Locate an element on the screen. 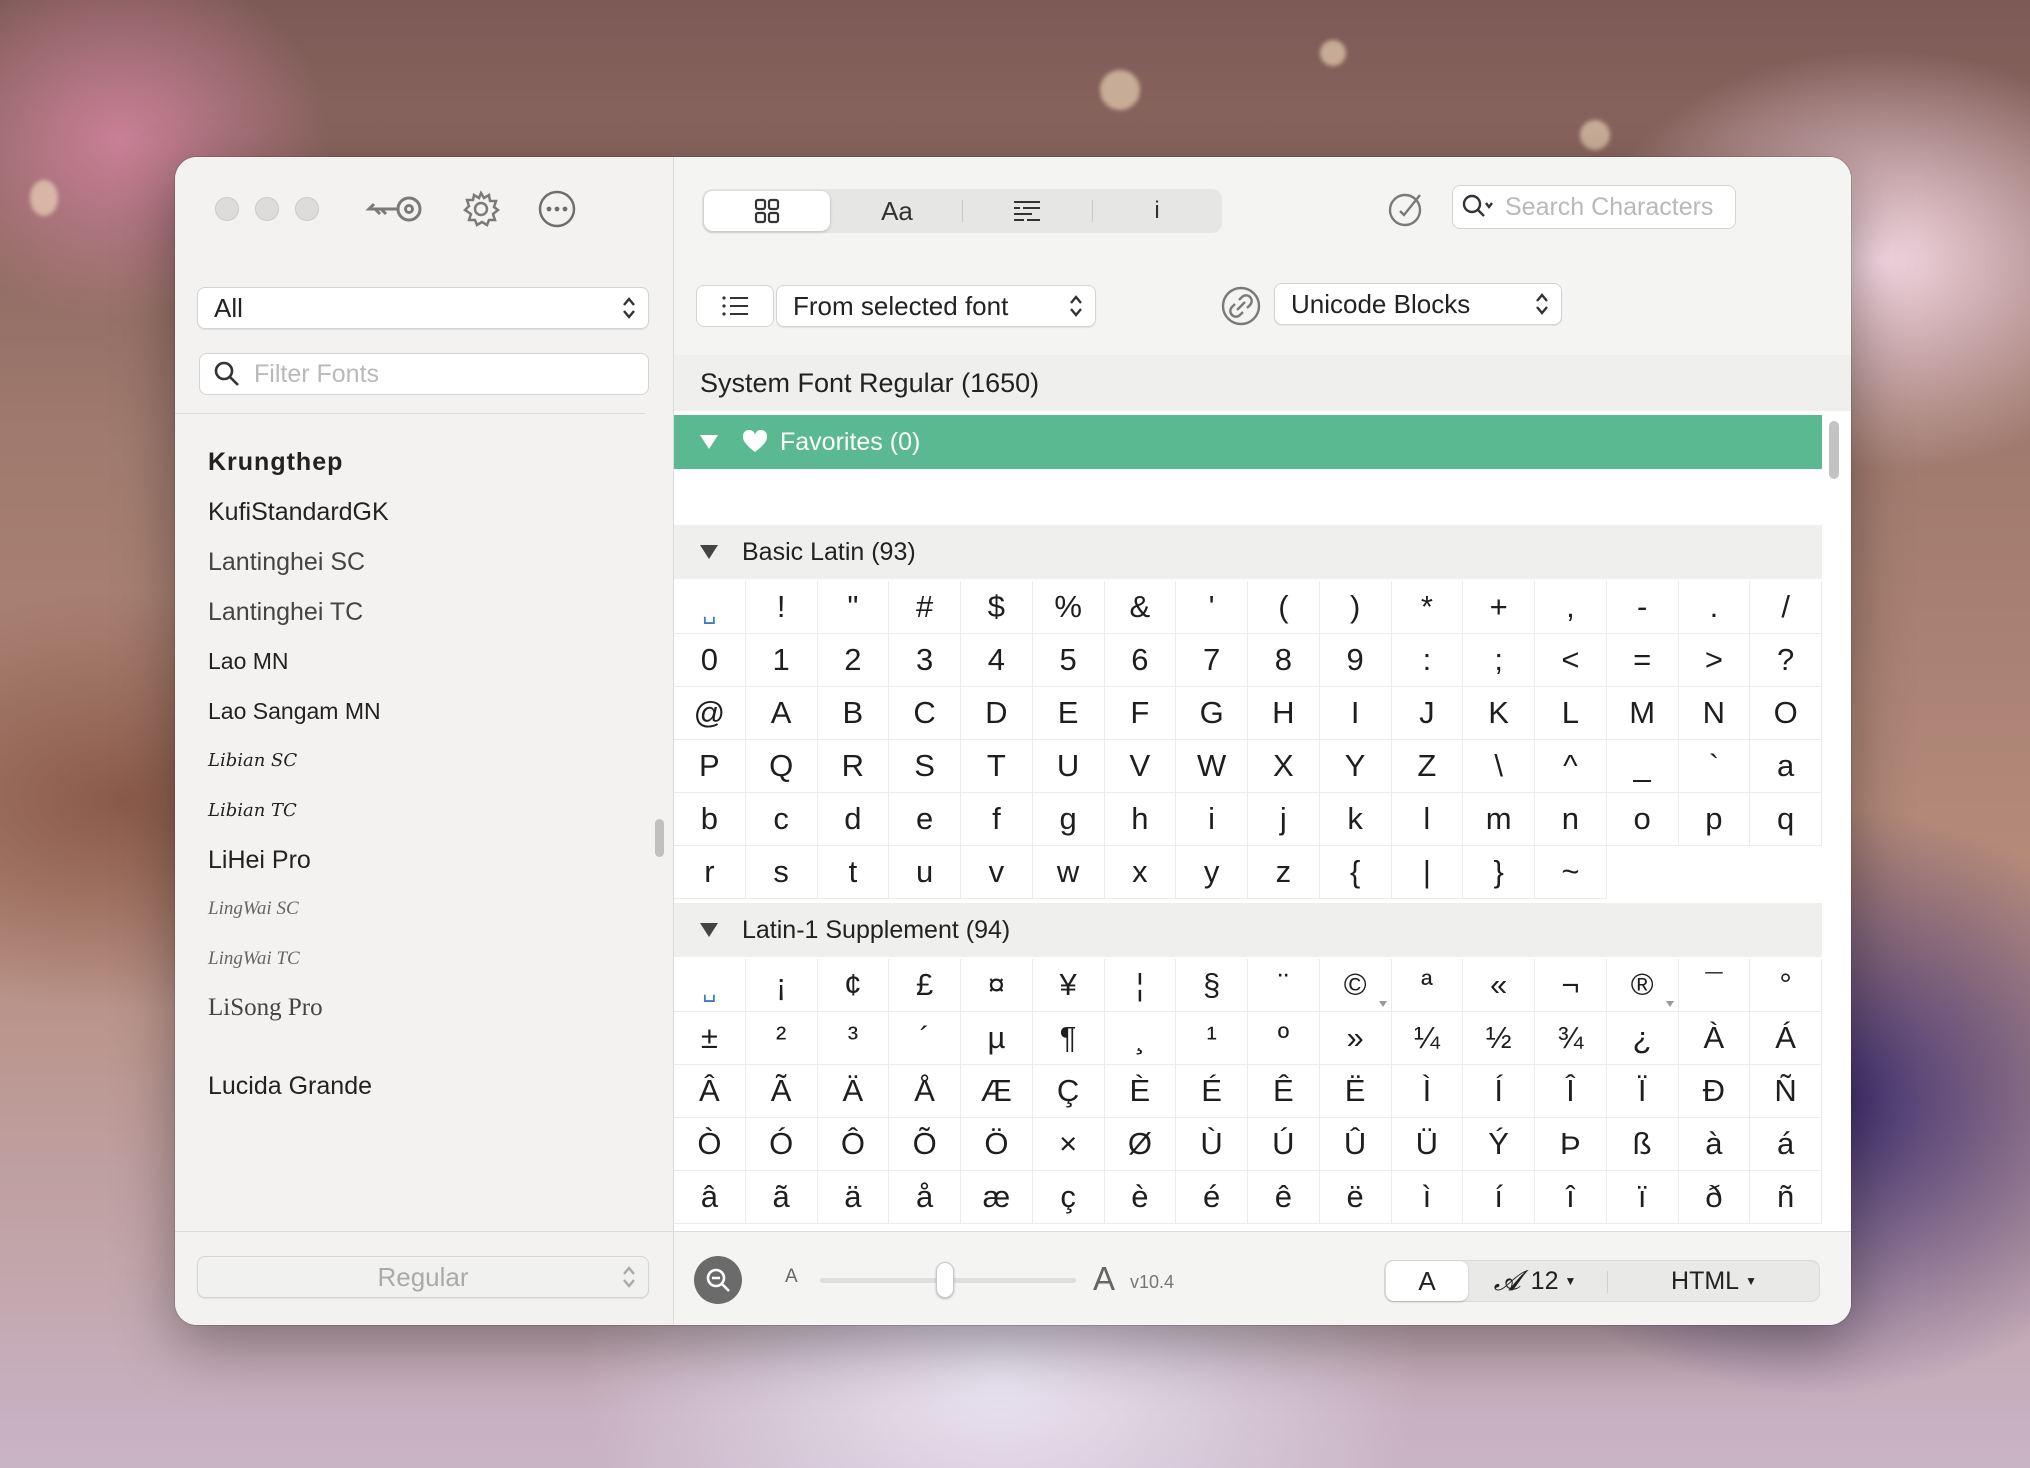 The height and width of the screenshot is (1468, 2030). character-cell: 4 is located at coordinates (997, 660).